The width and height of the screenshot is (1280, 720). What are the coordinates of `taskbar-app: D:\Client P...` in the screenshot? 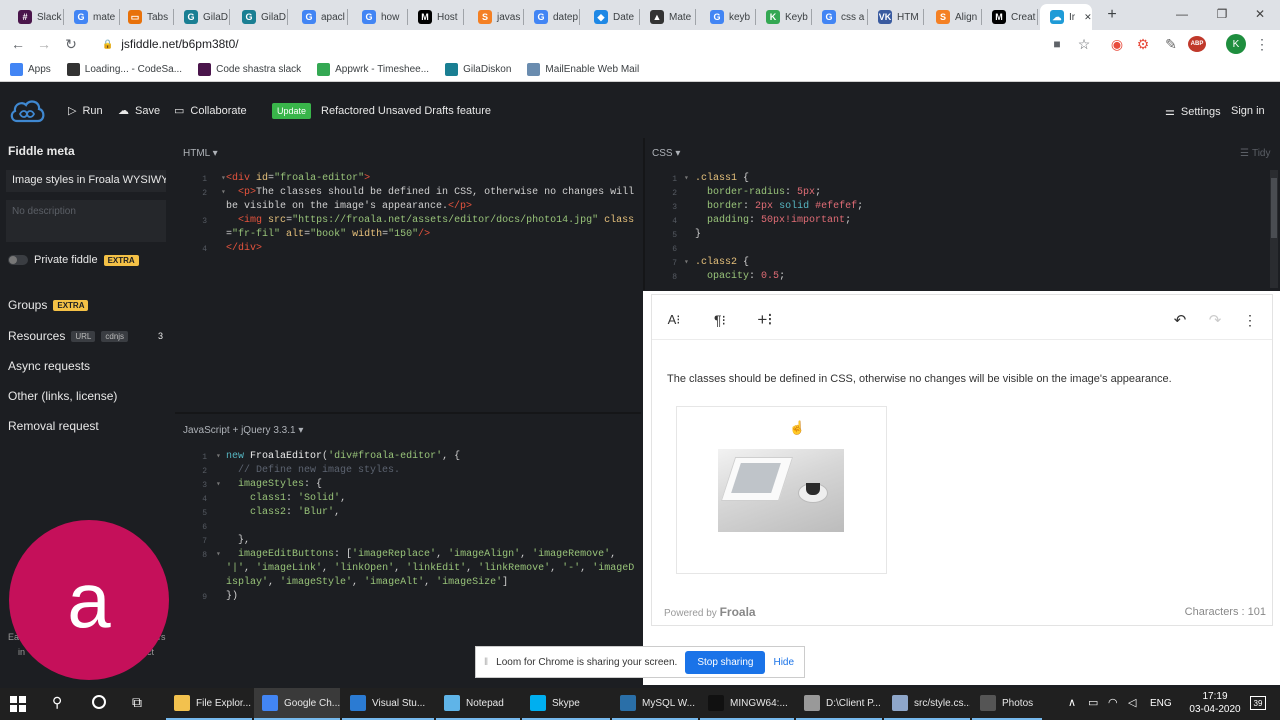 It's located at (839, 704).